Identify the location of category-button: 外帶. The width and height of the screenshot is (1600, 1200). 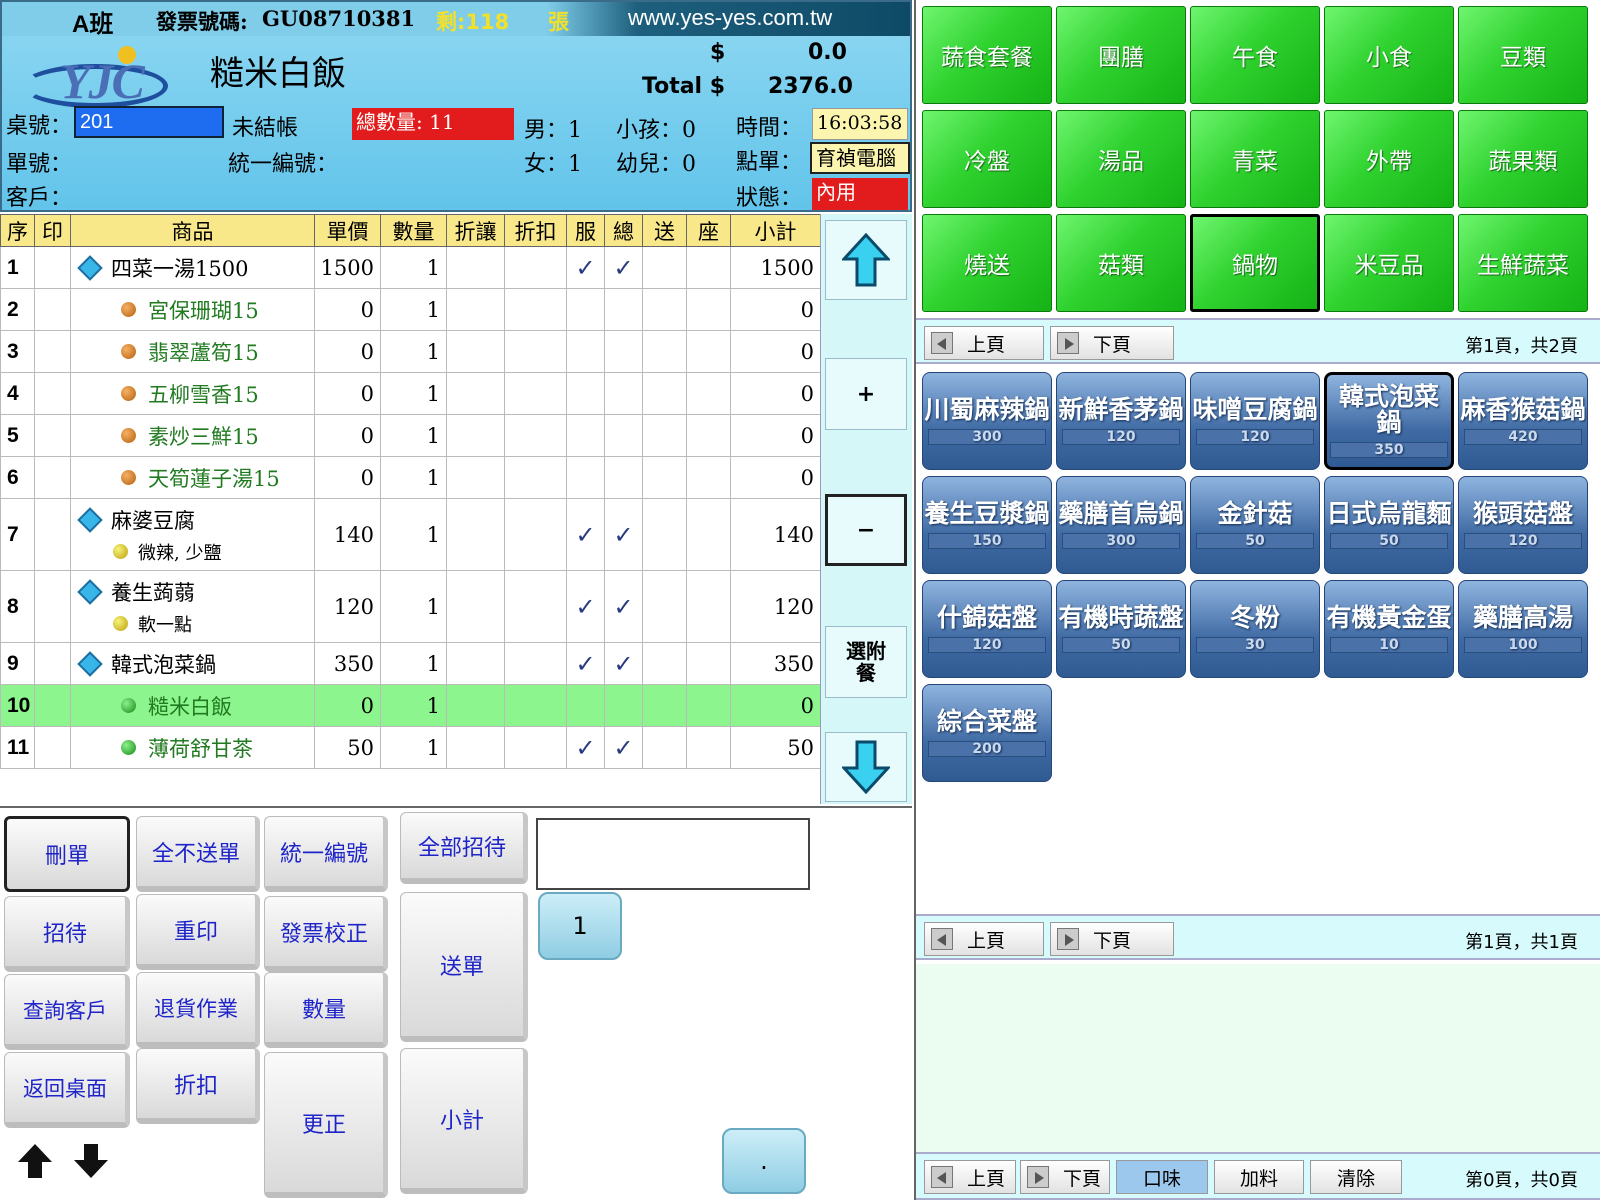
(1389, 159).